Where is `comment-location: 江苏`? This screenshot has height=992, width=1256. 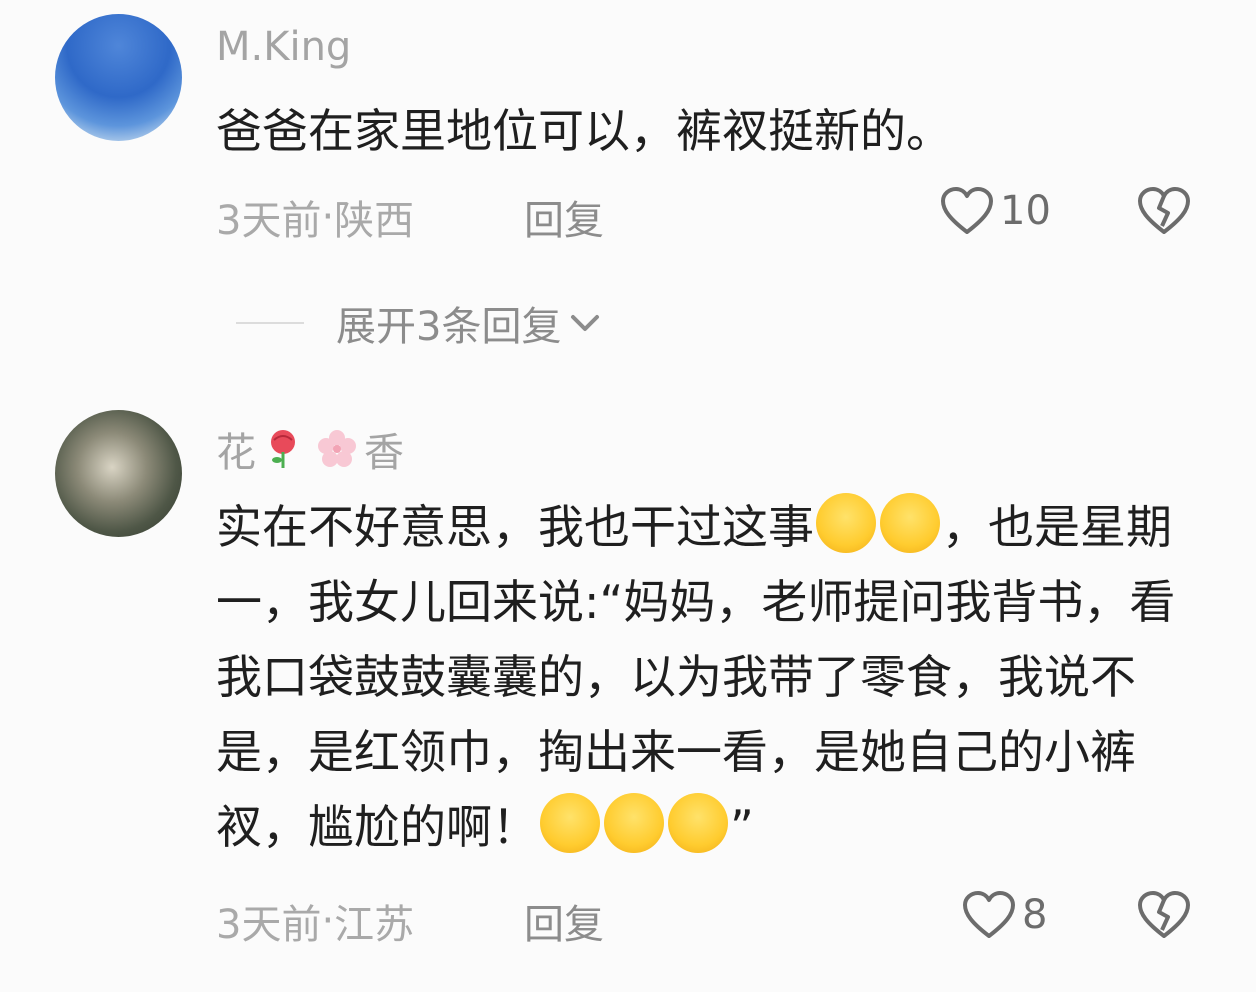 comment-location: 江苏 is located at coordinates (374, 925).